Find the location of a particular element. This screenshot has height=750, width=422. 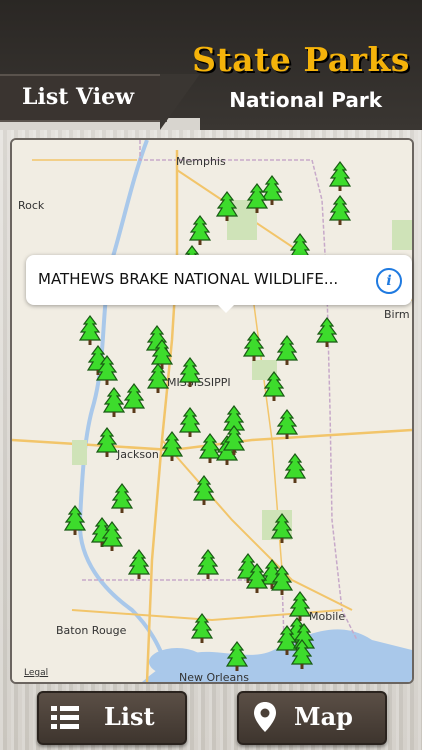

callout-pointer is located at coordinates (226, 308).